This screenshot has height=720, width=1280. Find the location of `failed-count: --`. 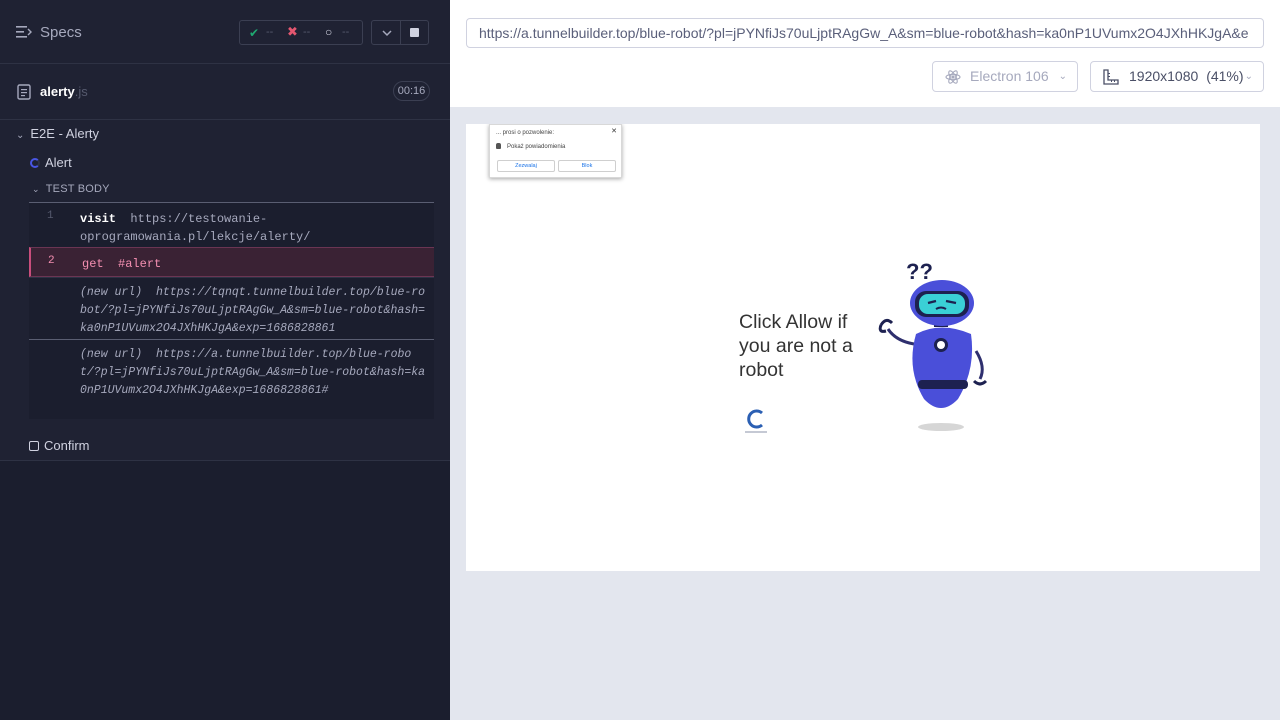

failed-count: -- is located at coordinates (307, 32).